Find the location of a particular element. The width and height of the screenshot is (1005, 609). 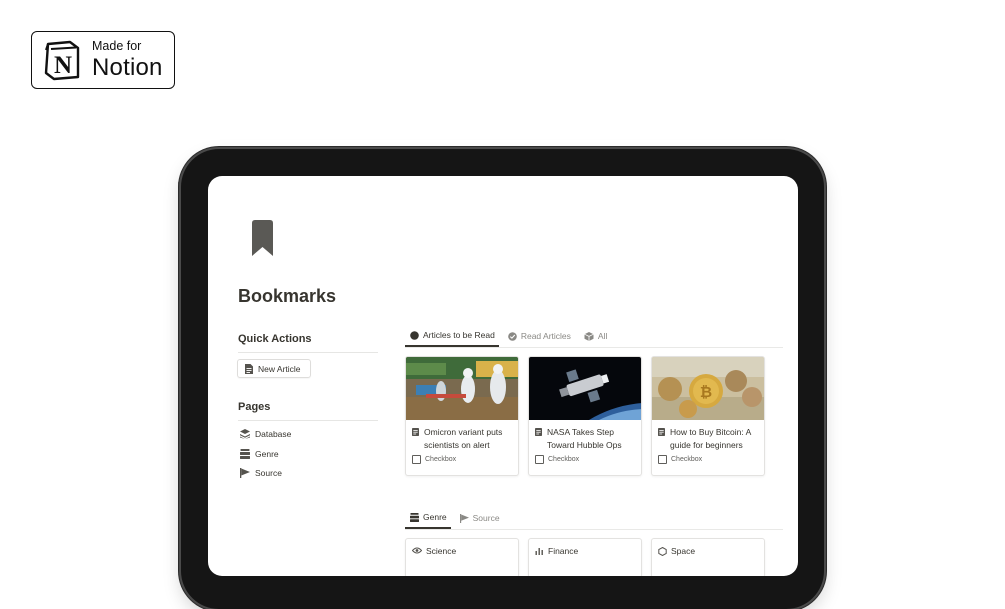

new-article-label: New Article is located at coordinates (279, 368).